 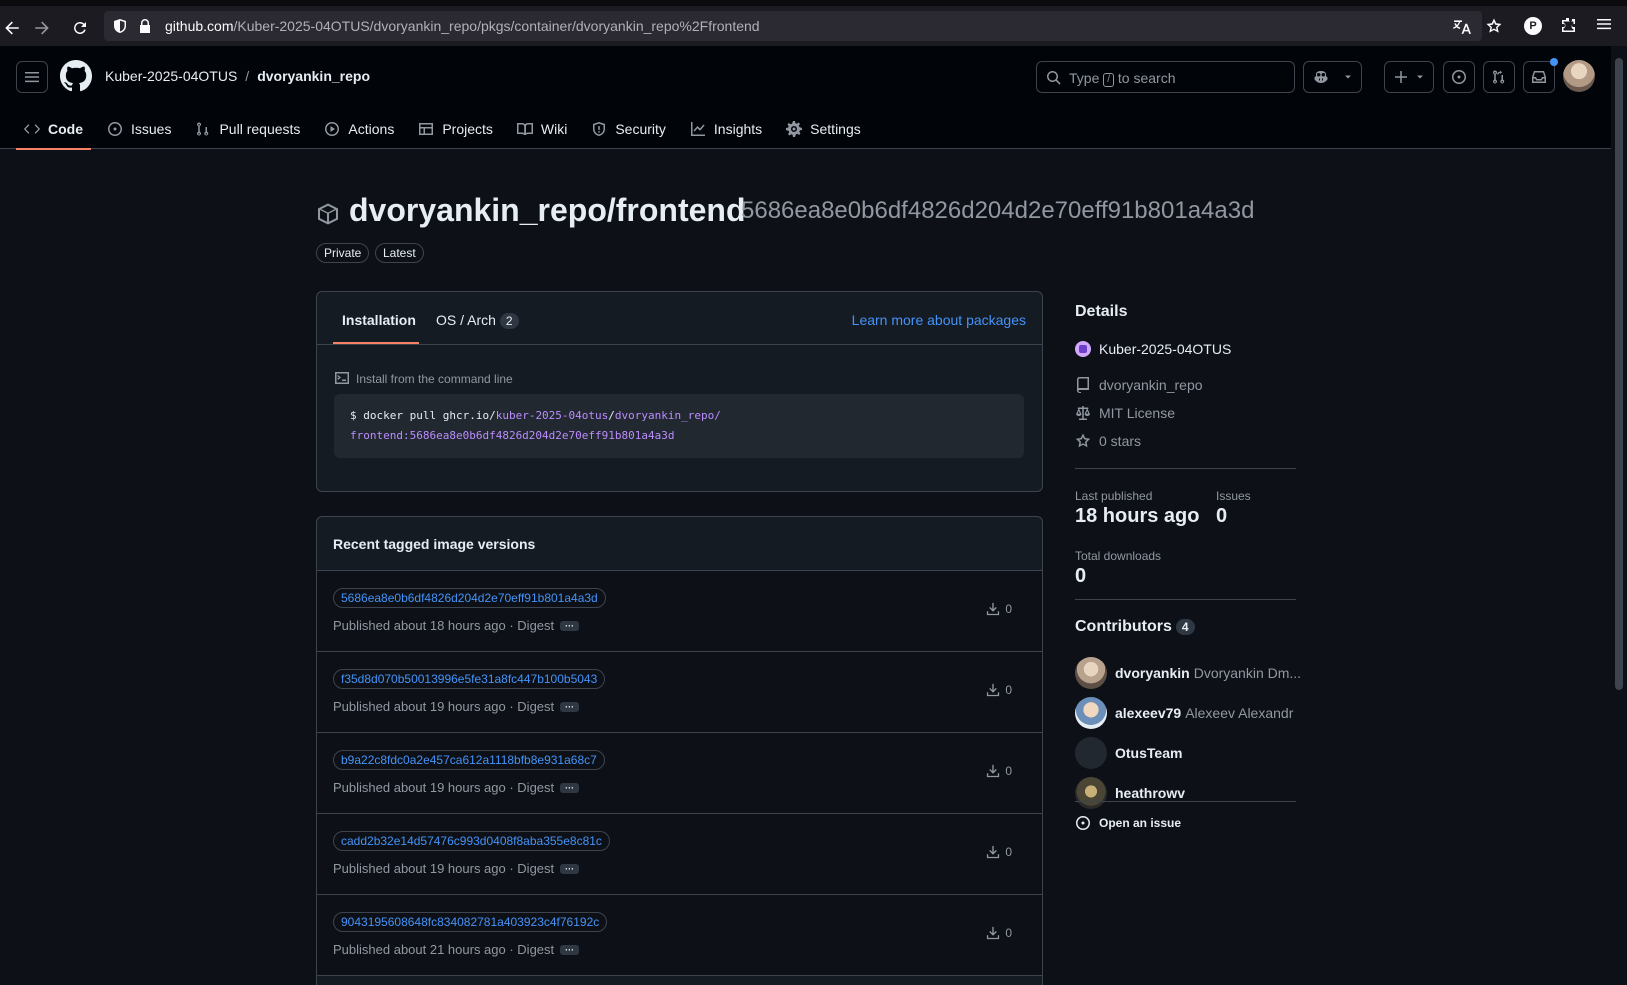 What do you see at coordinates (145, 26) in the screenshot?
I see `lock-icon` at bounding box center [145, 26].